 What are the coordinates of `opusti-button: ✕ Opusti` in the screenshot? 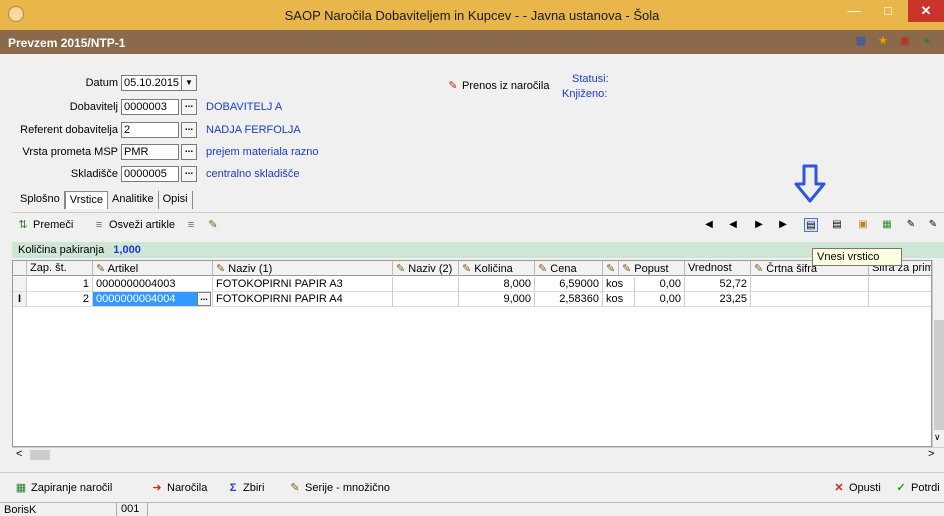 It's located at (856, 488).